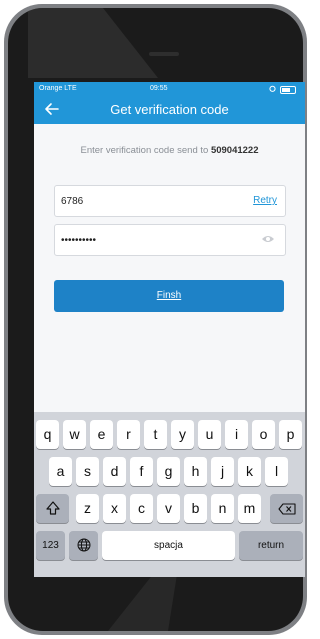 This screenshot has width=320, height=639. Describe the element at coordinates (87, 508) in the screenshot. I see `key-z: z` at that location.